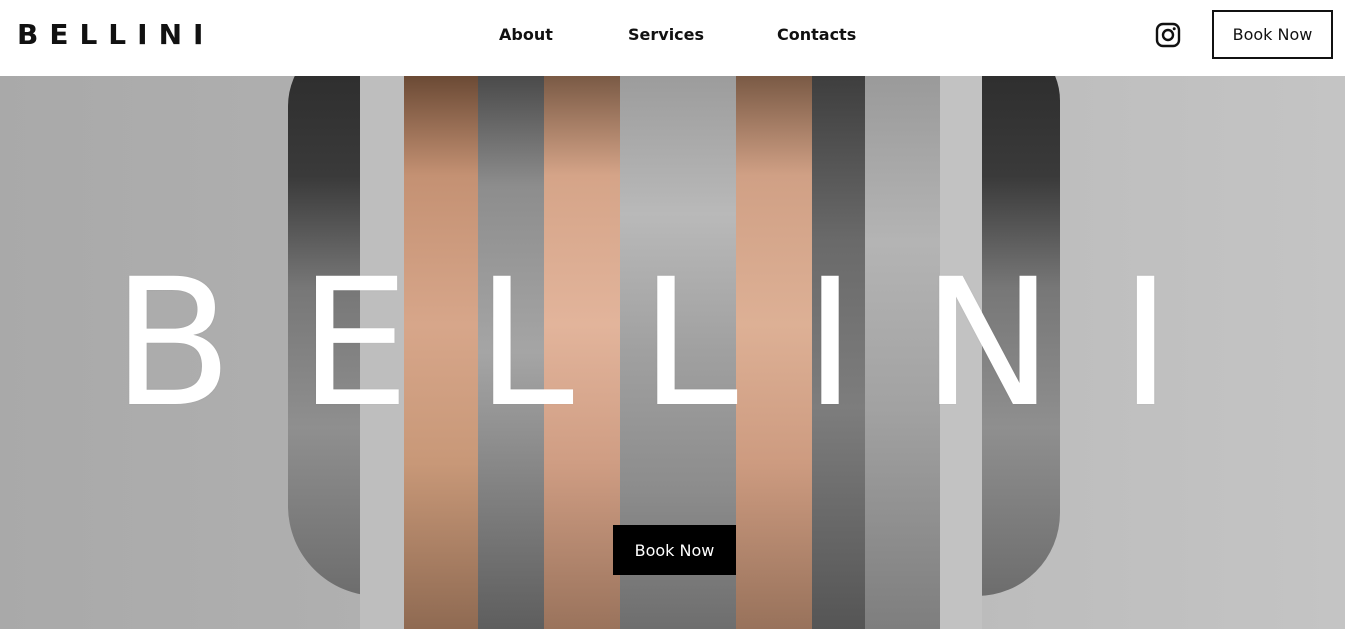 The height and width of the screenshot is (629, 1345). I want to click on book-now-header-button: Book Now, so click(1272, 34).